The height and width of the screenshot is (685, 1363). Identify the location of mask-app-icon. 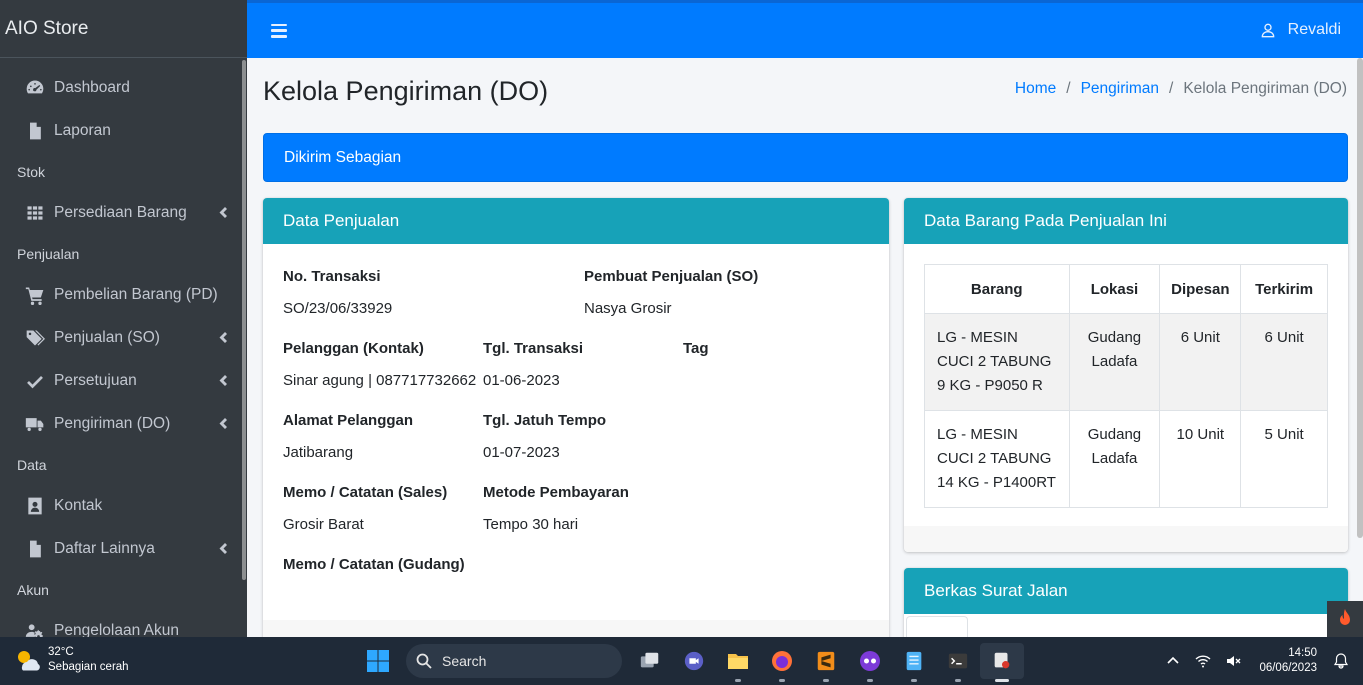
(870, 661).